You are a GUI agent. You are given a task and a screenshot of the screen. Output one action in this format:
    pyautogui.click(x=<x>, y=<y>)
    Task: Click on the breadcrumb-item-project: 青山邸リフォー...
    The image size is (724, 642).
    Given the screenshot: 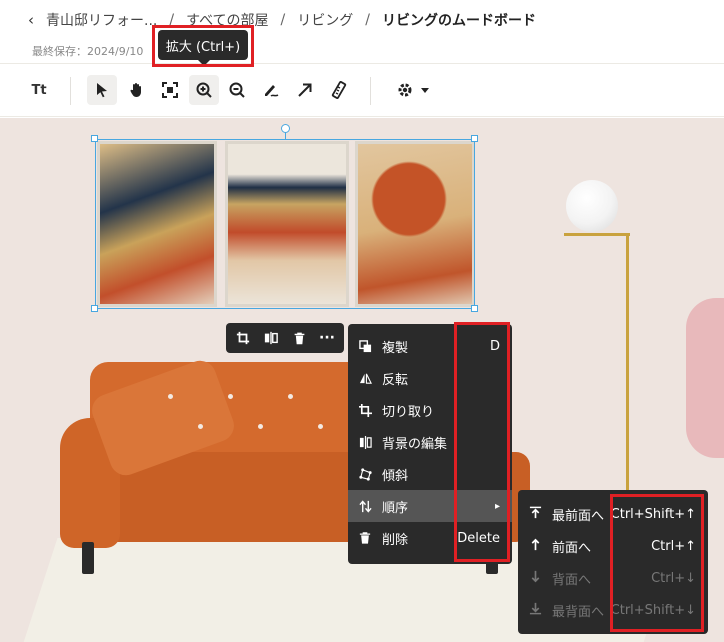 What is the action you would take?
    pyautogui.click(x=101, y=20)
    